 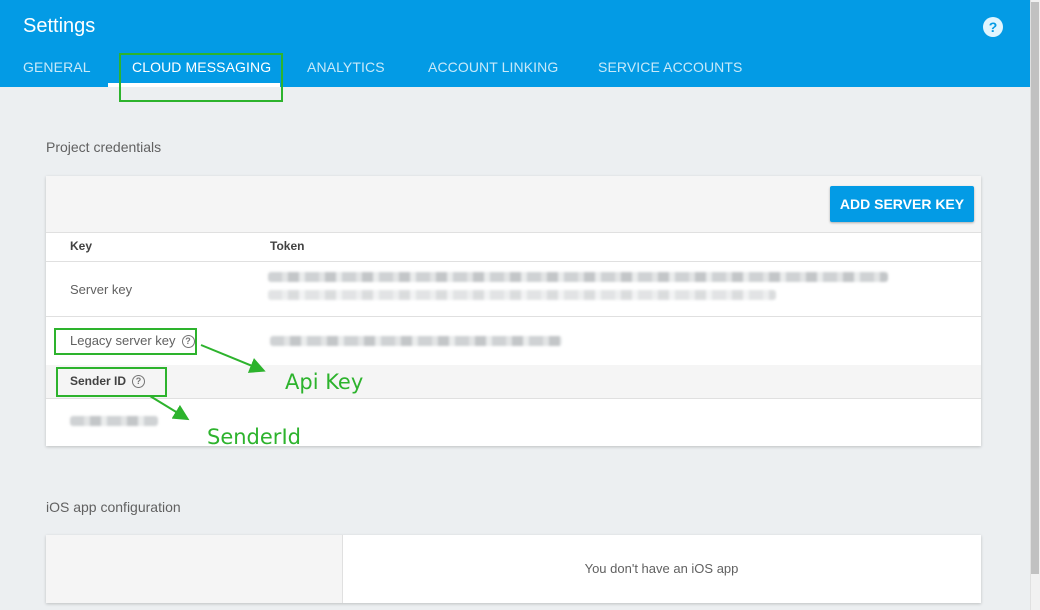 I want to click on highlight-sender-id, so click(x=111, y=382).